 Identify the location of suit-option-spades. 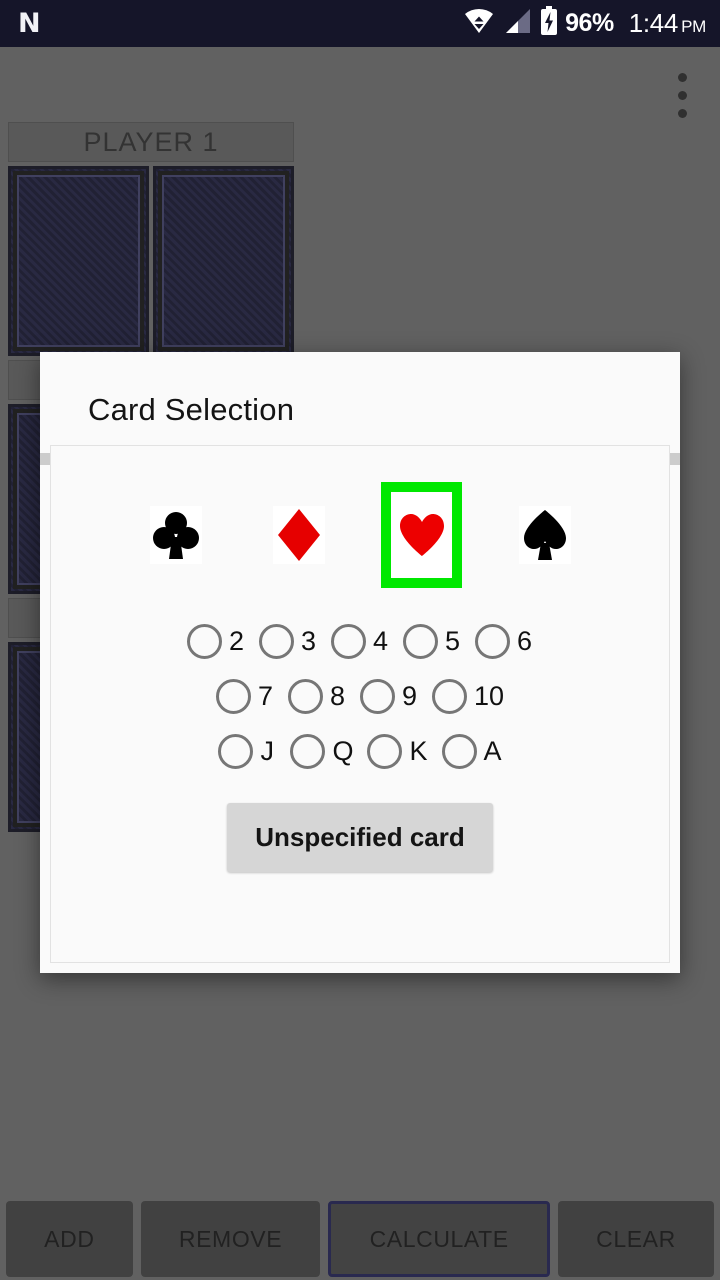
(544, 535).